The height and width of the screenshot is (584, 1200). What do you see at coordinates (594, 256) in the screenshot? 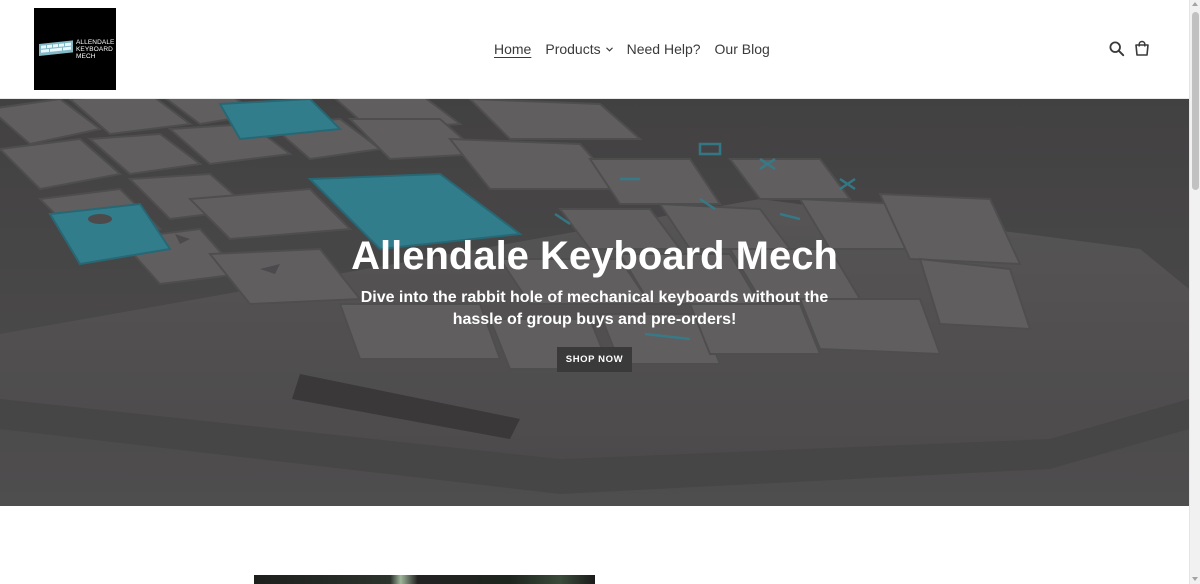
I see `hero-title: Allendale Keyboard Mech` at bounding box center [594, 256].